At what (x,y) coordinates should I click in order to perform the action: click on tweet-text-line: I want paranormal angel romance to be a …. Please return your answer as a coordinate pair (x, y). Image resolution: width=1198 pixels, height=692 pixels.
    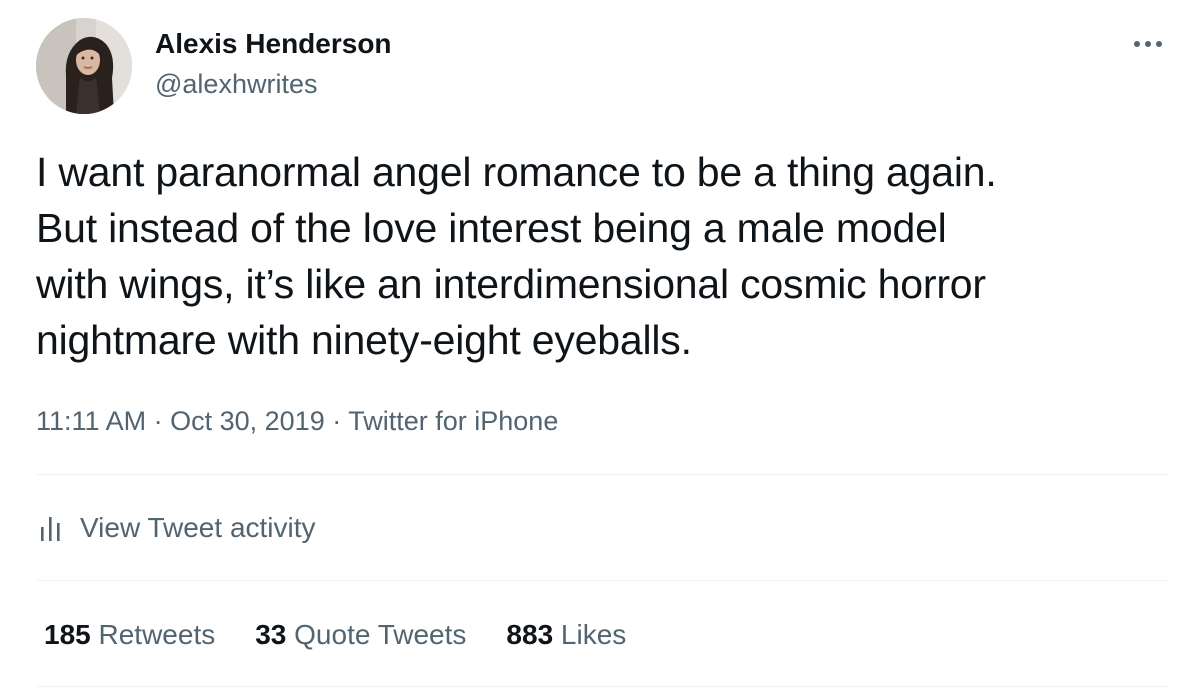
    Looking at the image, I should click on (516, 172).